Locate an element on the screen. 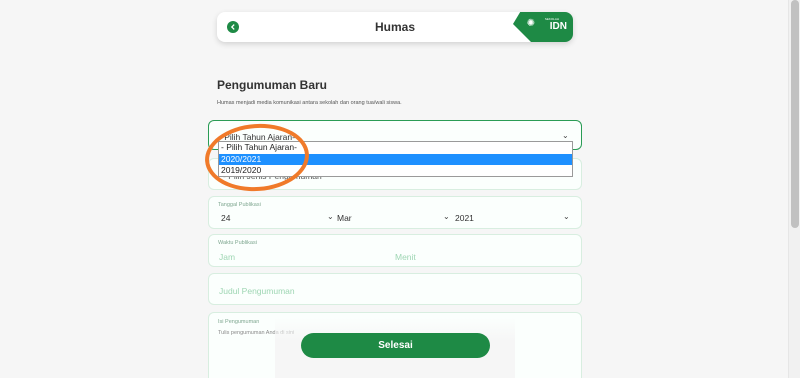 This screenshot has height=378, width=800. isi-pengumuman-label: Isi Pengumuman is located at coordinates (239, 322).